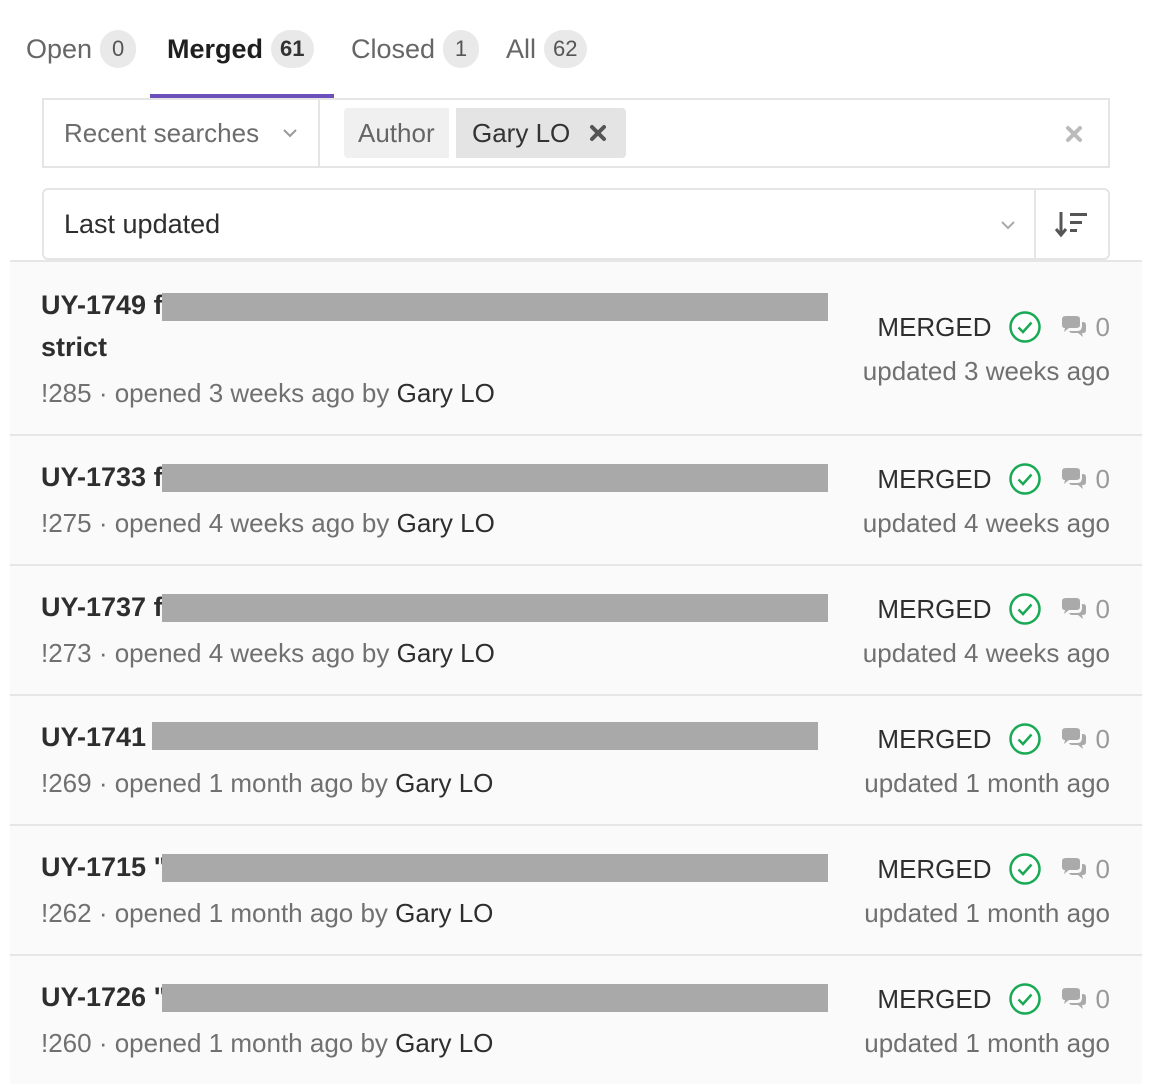 The image size is (1154, 1084). What do you see at coordinates (218, 1043) in the screenshot?
I see `meta-text: !260 · opened 1 month ago by` at bounding box center [218, 1043].